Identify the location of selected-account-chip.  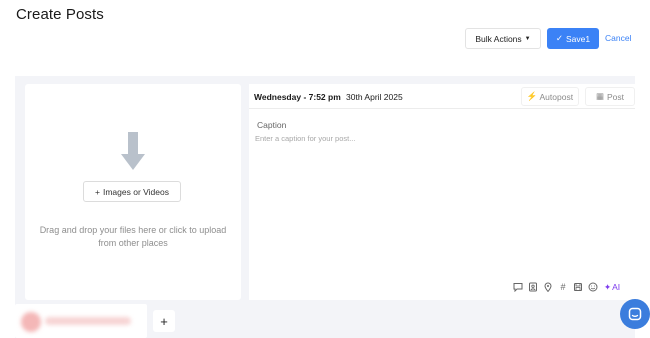
(81, 321).